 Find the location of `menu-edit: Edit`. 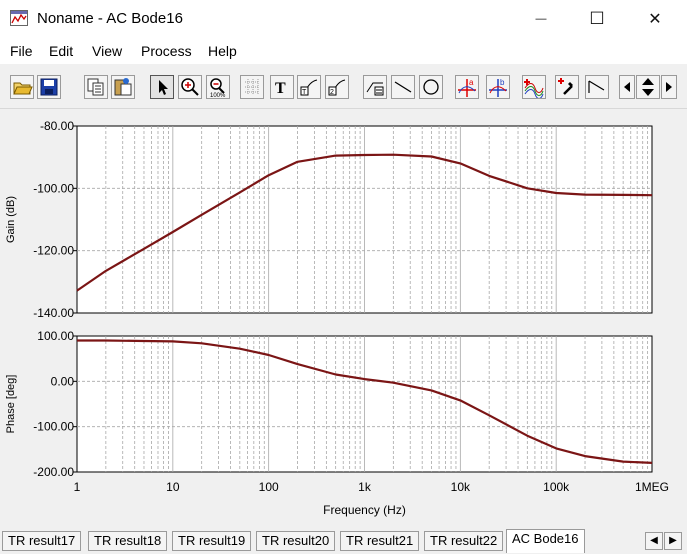

menu-edit: Edit is located at coordinates (61, 51).